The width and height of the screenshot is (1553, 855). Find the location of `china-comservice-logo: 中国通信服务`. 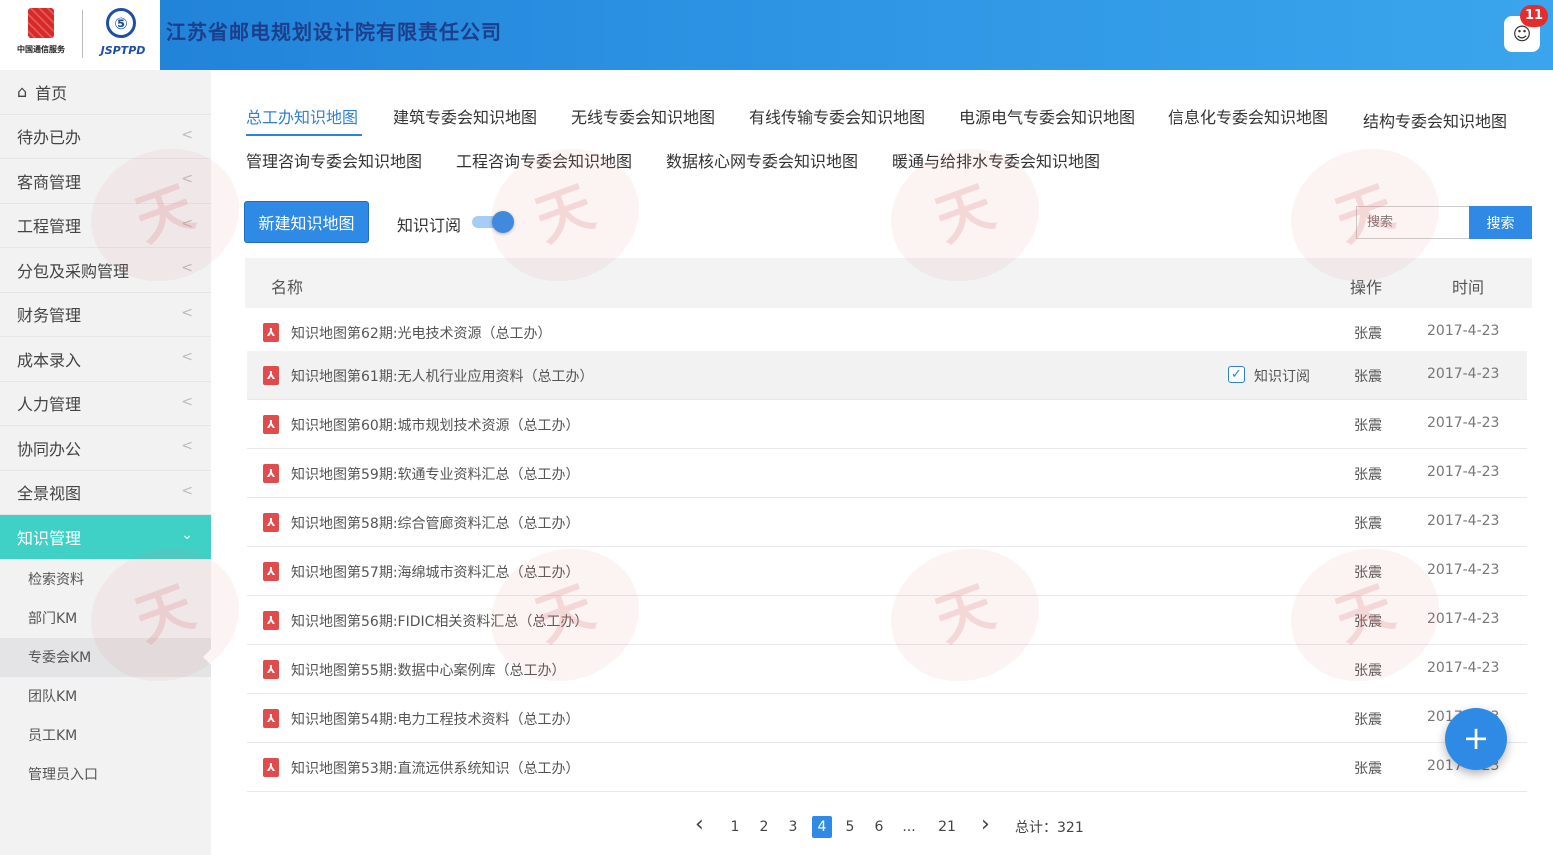

china-comservice-logo: 中国通信服务 is located at coordinates (41, 35).